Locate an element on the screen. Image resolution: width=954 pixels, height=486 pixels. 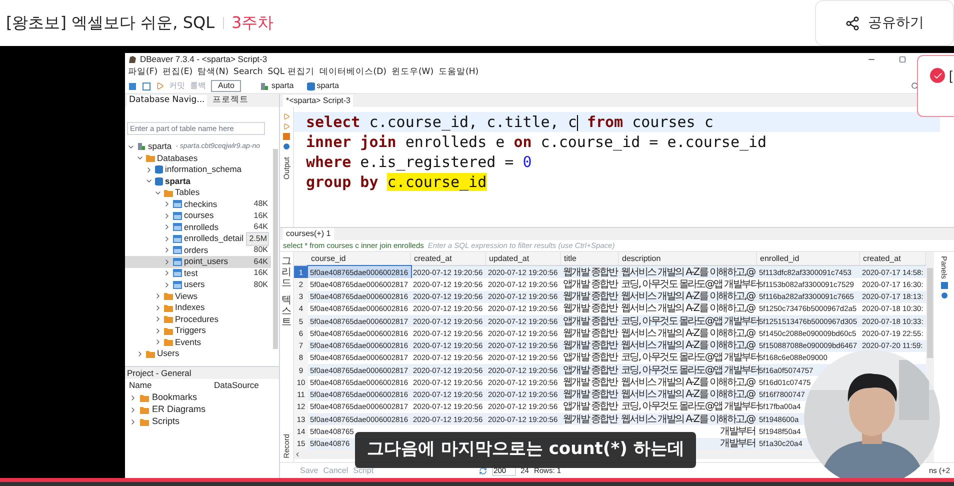
view-toggle: 텍스트 is located at coordinates (287, 311).